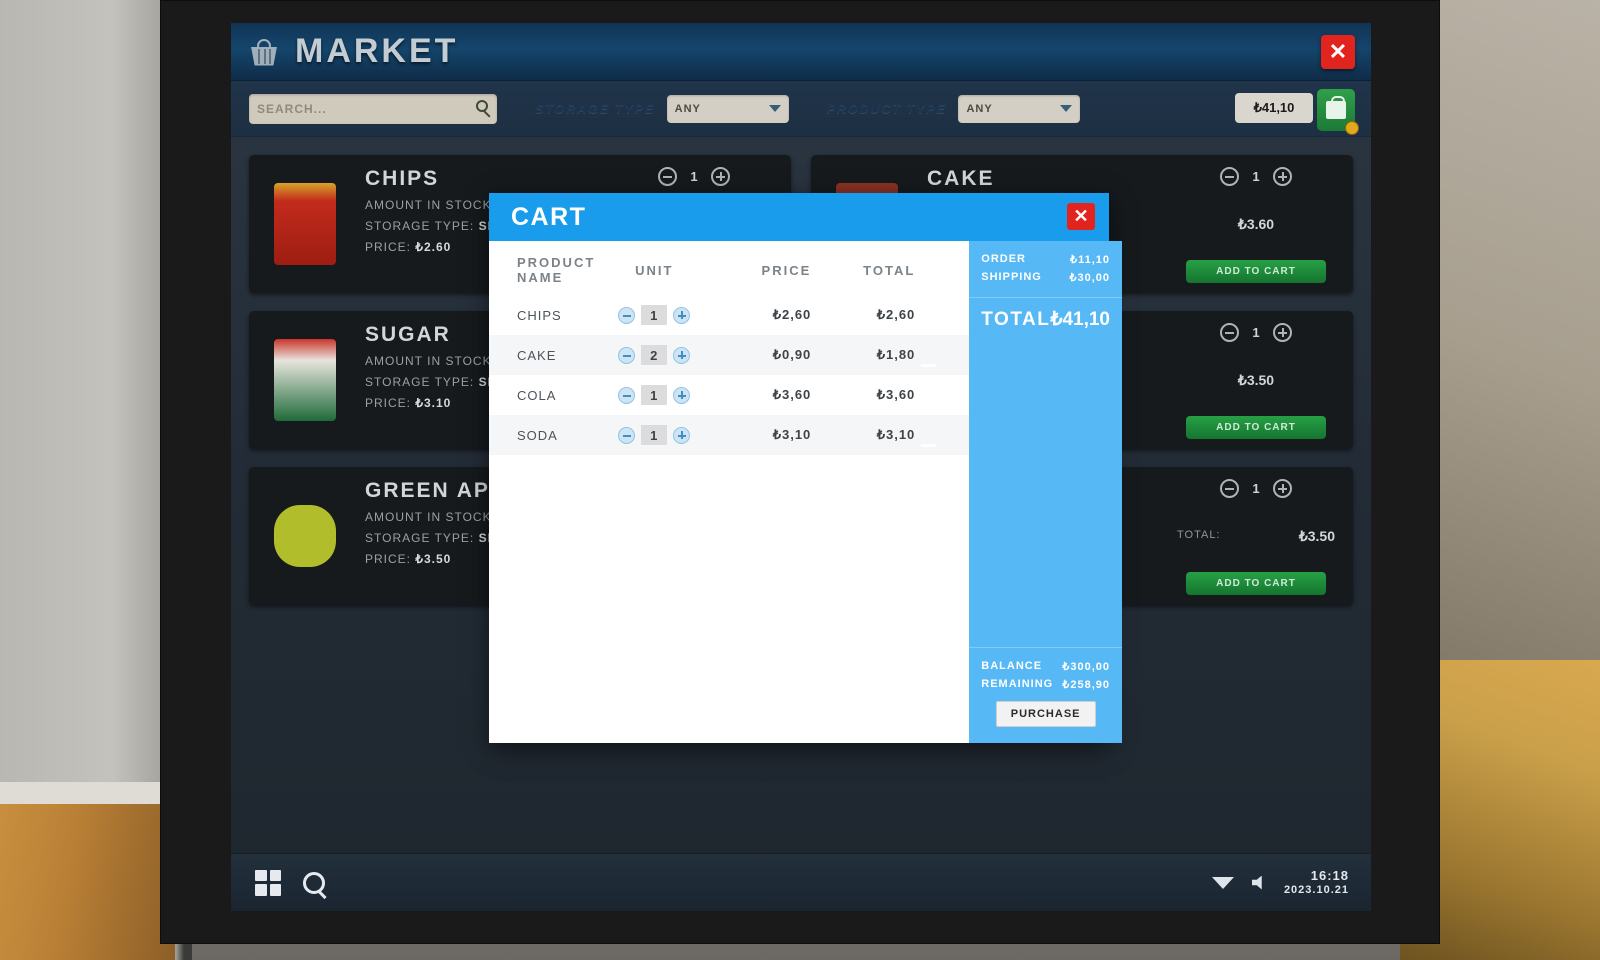 This screenshot has height=960, width=1600. I want to click on wifi-icon, so click(1222, 882).